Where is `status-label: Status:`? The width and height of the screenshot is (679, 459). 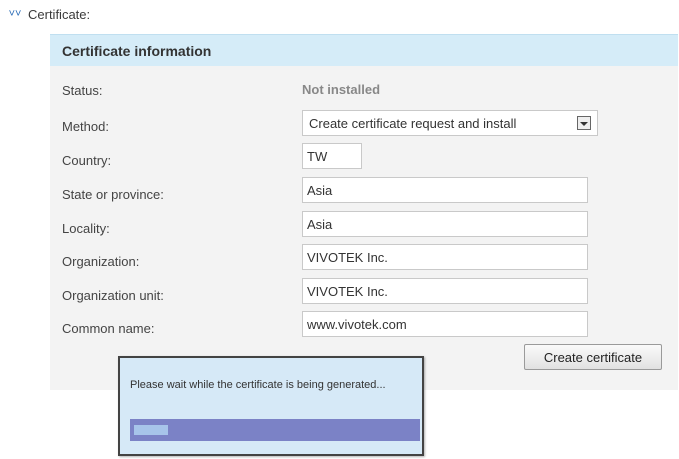
status-label: Status: is located at coordinates (82, 90).